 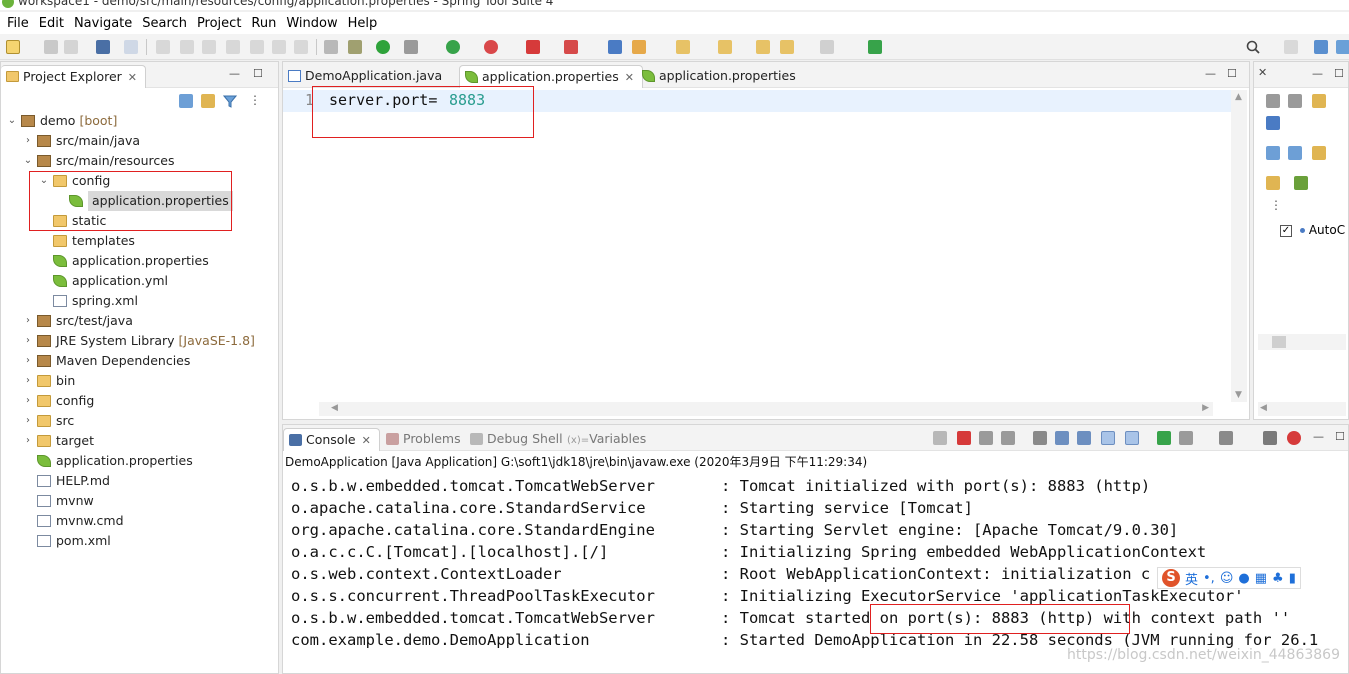 I want to click on ime-punctuation: •,, so click(x=1209, y=578).